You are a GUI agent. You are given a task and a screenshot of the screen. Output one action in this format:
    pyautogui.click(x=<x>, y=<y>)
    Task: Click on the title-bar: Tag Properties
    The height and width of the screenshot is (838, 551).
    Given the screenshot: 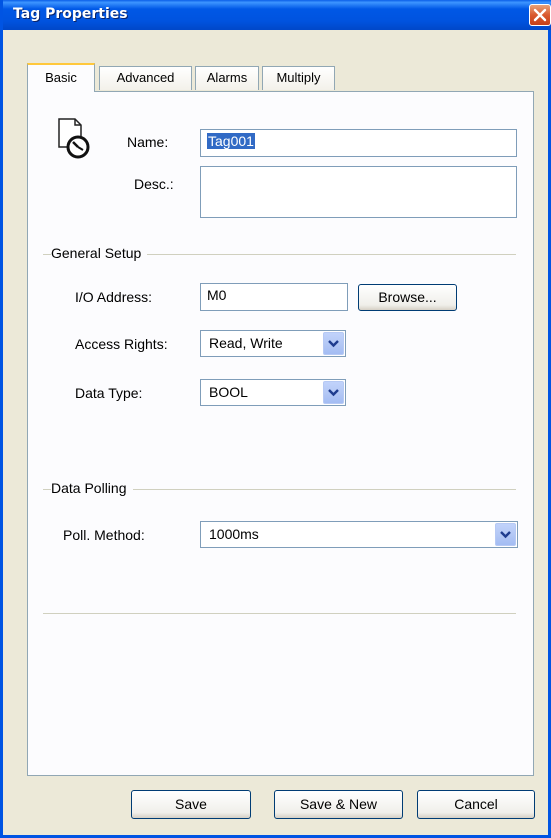 What is the action you would take?
    pyautogui.click(x=277, y=15)
    